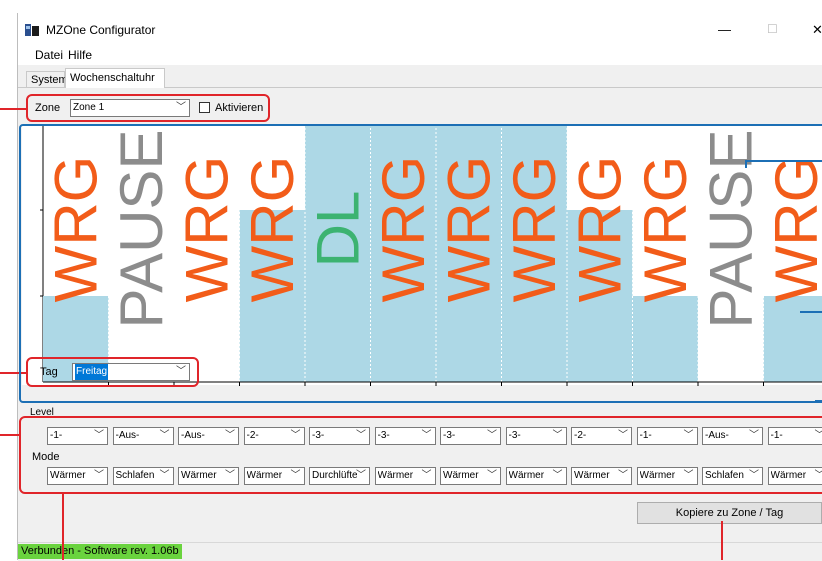  I want to click on annotation-mode-line, so click(63, 526).